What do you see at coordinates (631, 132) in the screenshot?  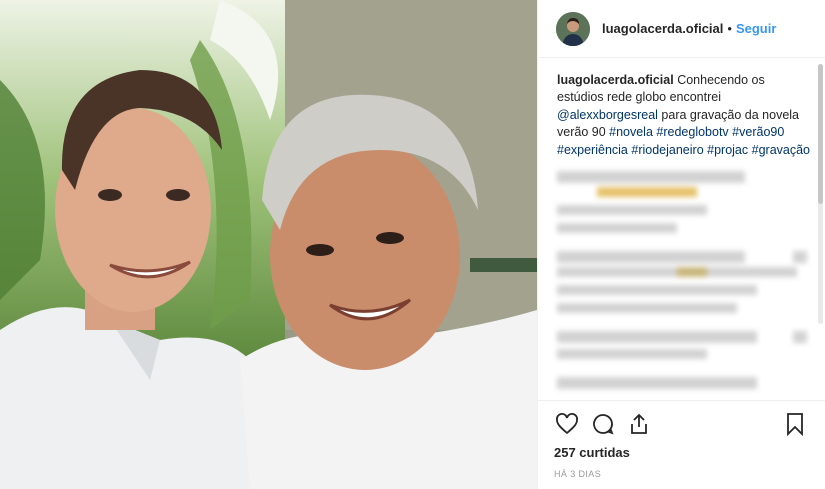 I see `hashtag-novela: #novela` at bounding box center [631, 132].